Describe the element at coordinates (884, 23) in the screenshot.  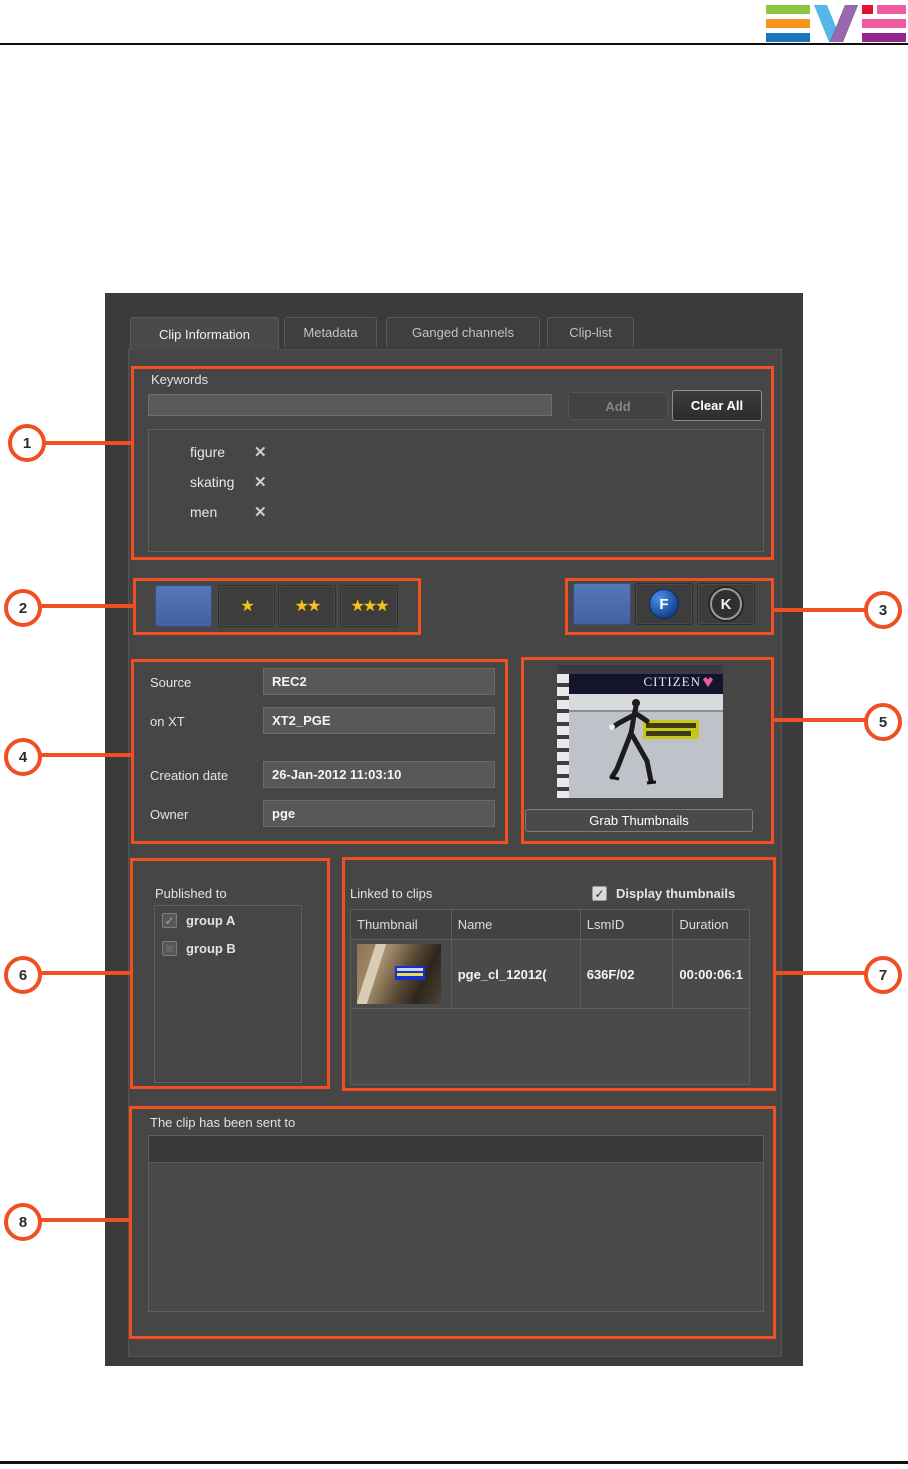
I see `logo-s-pink-mid` at that location.